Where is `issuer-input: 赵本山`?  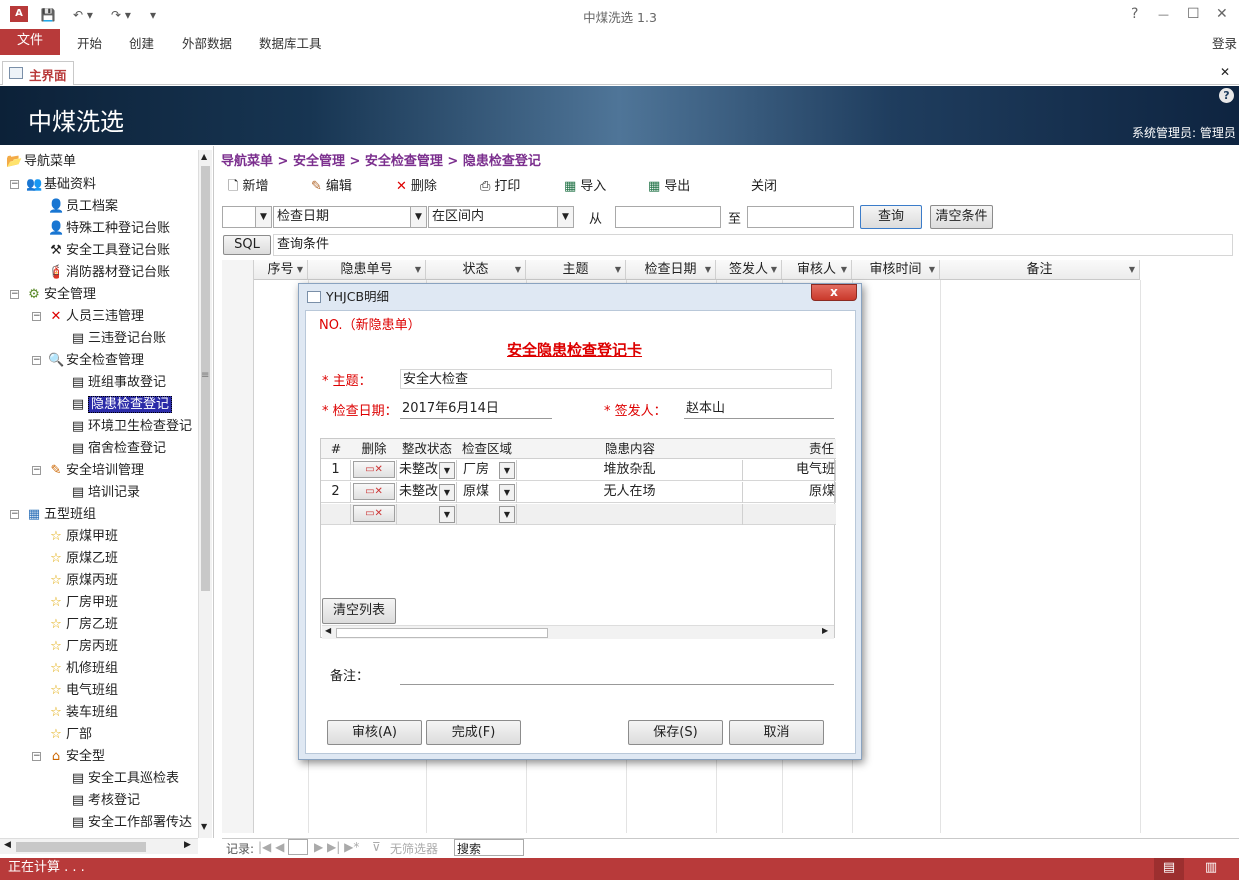
issuer-input: 赵本山 is located at coordinates (759, 409).